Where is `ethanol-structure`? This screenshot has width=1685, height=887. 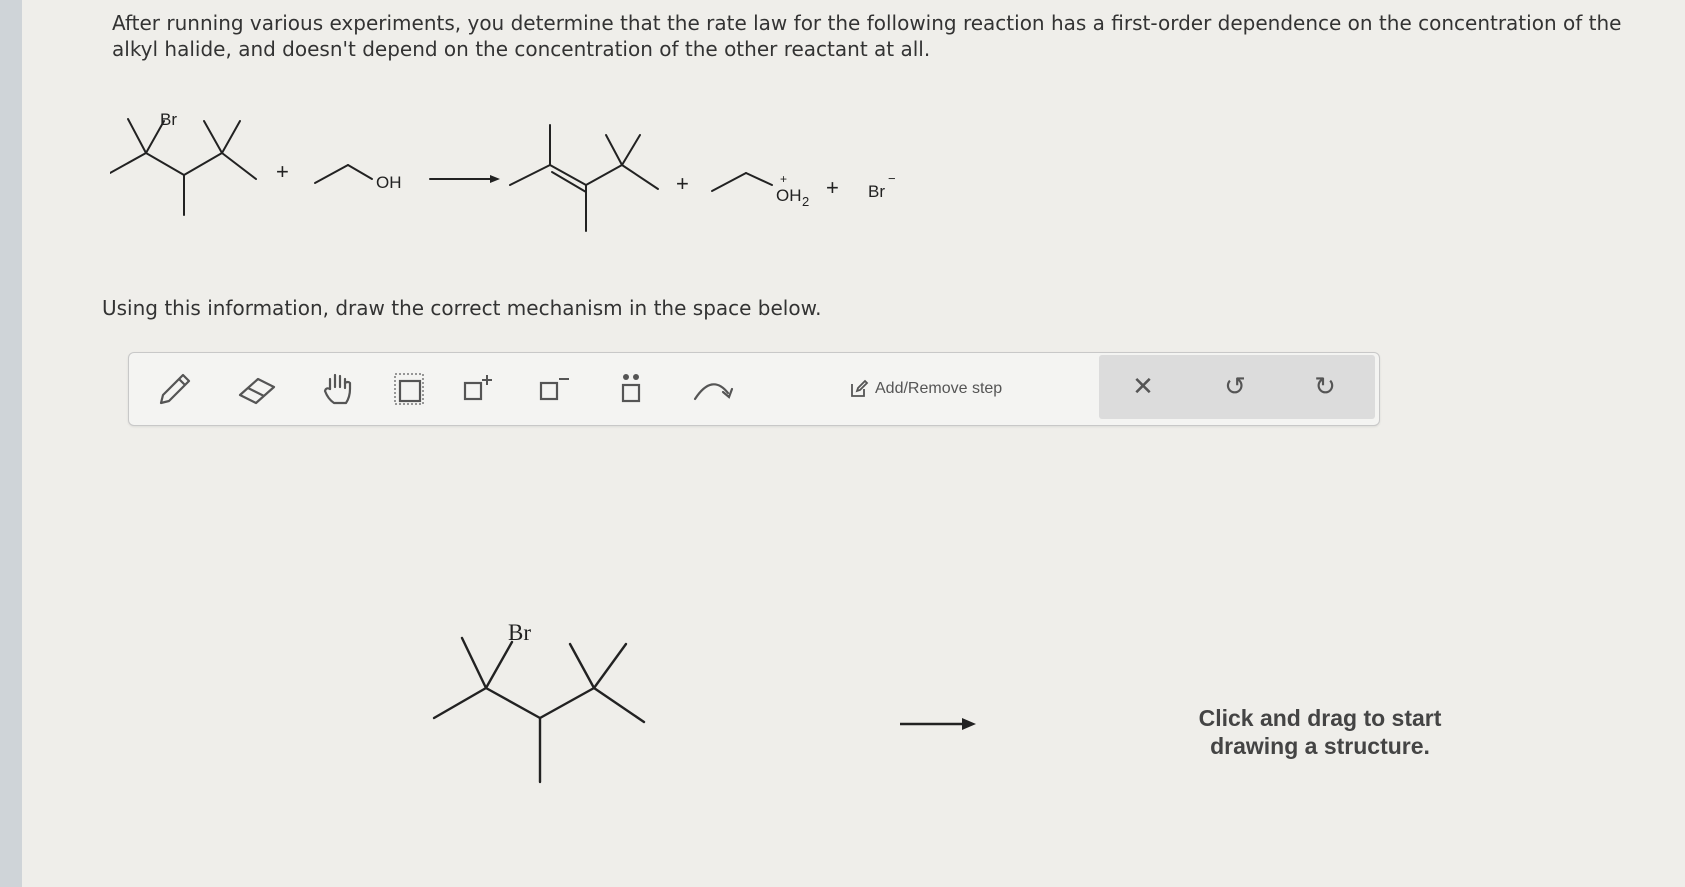 ethanol-structure is located at coordinates (343, 174).